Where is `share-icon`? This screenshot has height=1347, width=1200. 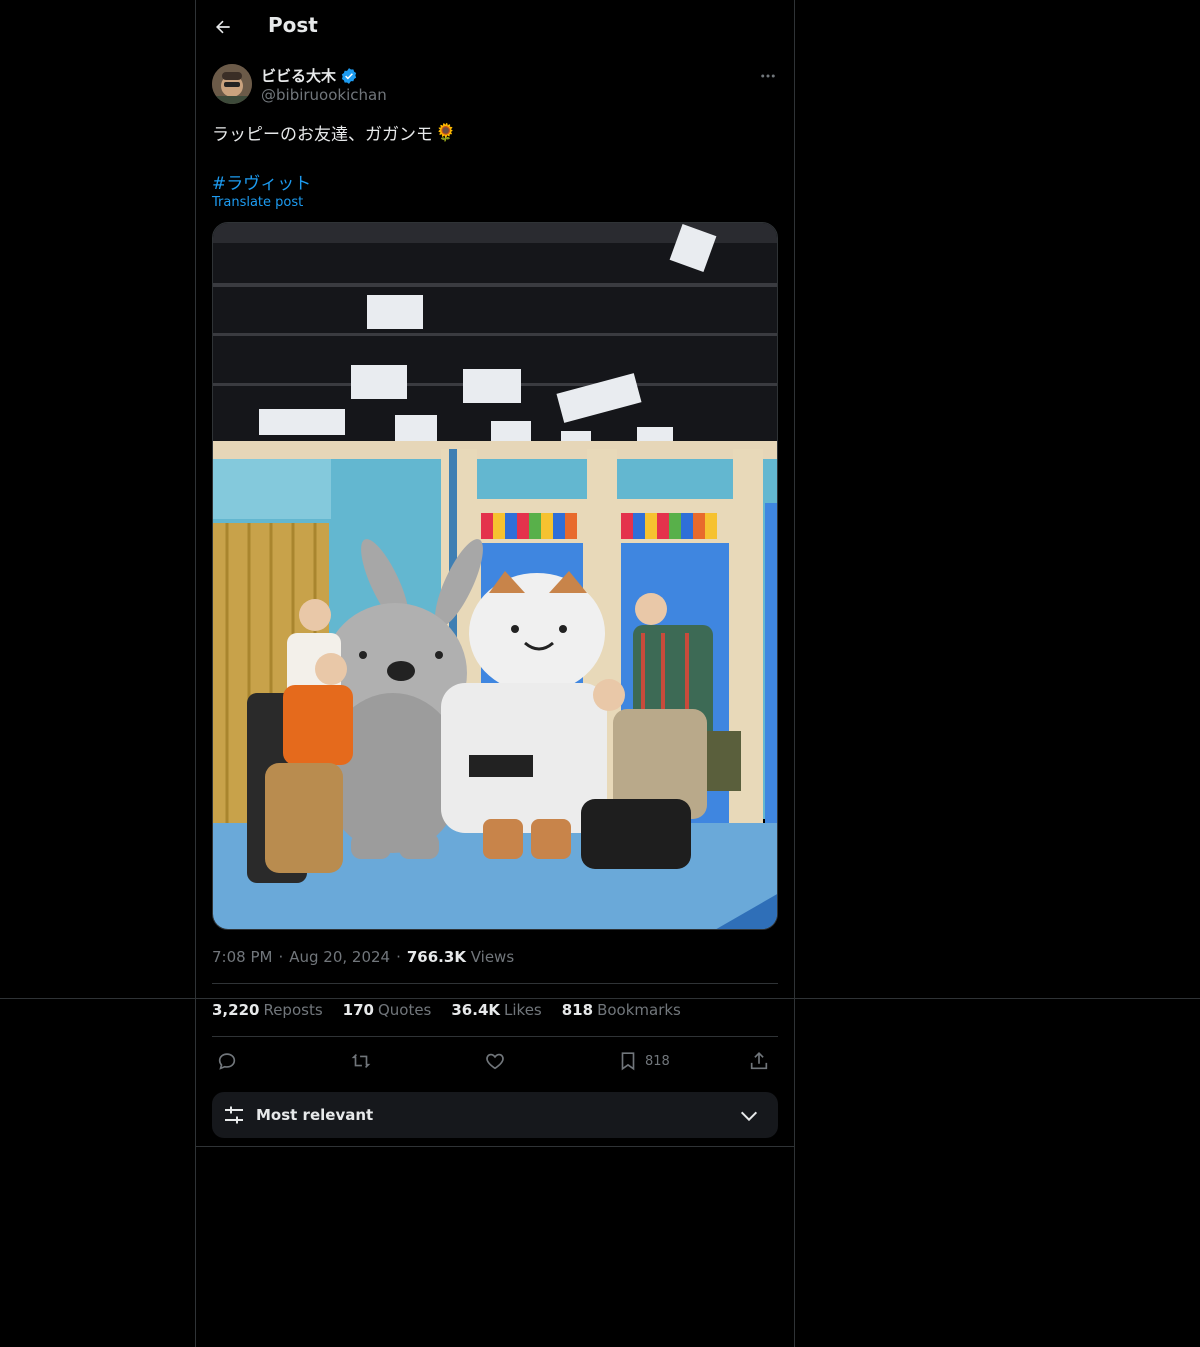 share-icon is located at coordinates (759, 1061).